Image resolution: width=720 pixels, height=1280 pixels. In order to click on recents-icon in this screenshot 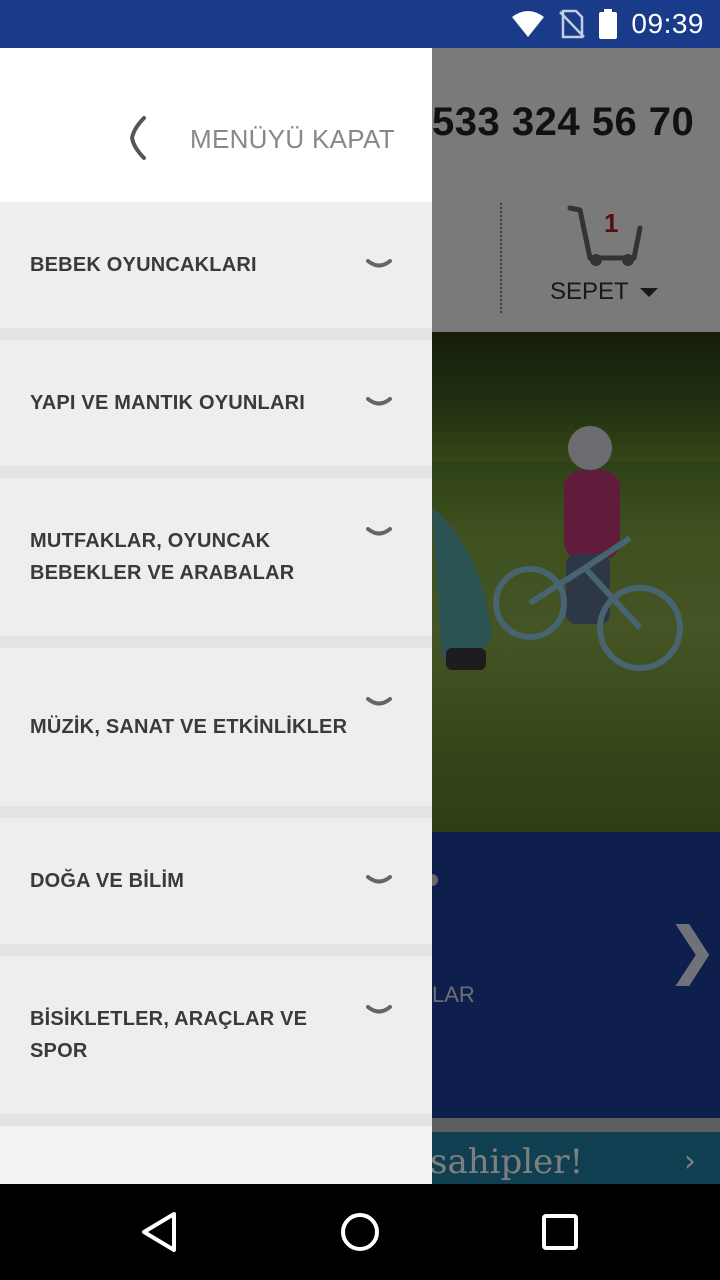, I will do `click(560, 1232)`.